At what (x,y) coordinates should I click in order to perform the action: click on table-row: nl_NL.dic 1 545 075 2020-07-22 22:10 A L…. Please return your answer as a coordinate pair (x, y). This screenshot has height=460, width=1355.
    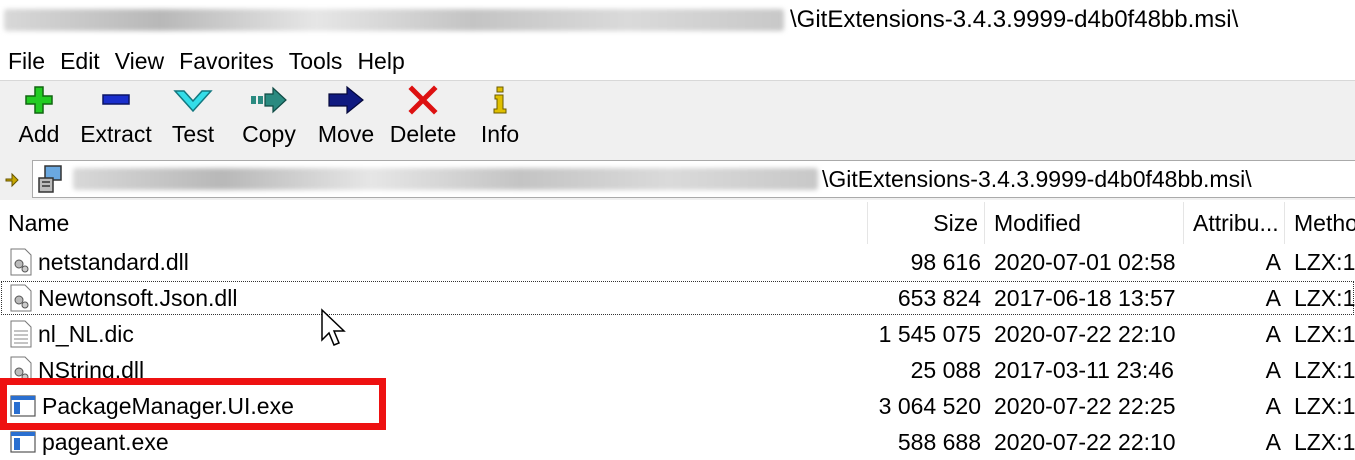
    Looking at the image, I should click on (677, 334).